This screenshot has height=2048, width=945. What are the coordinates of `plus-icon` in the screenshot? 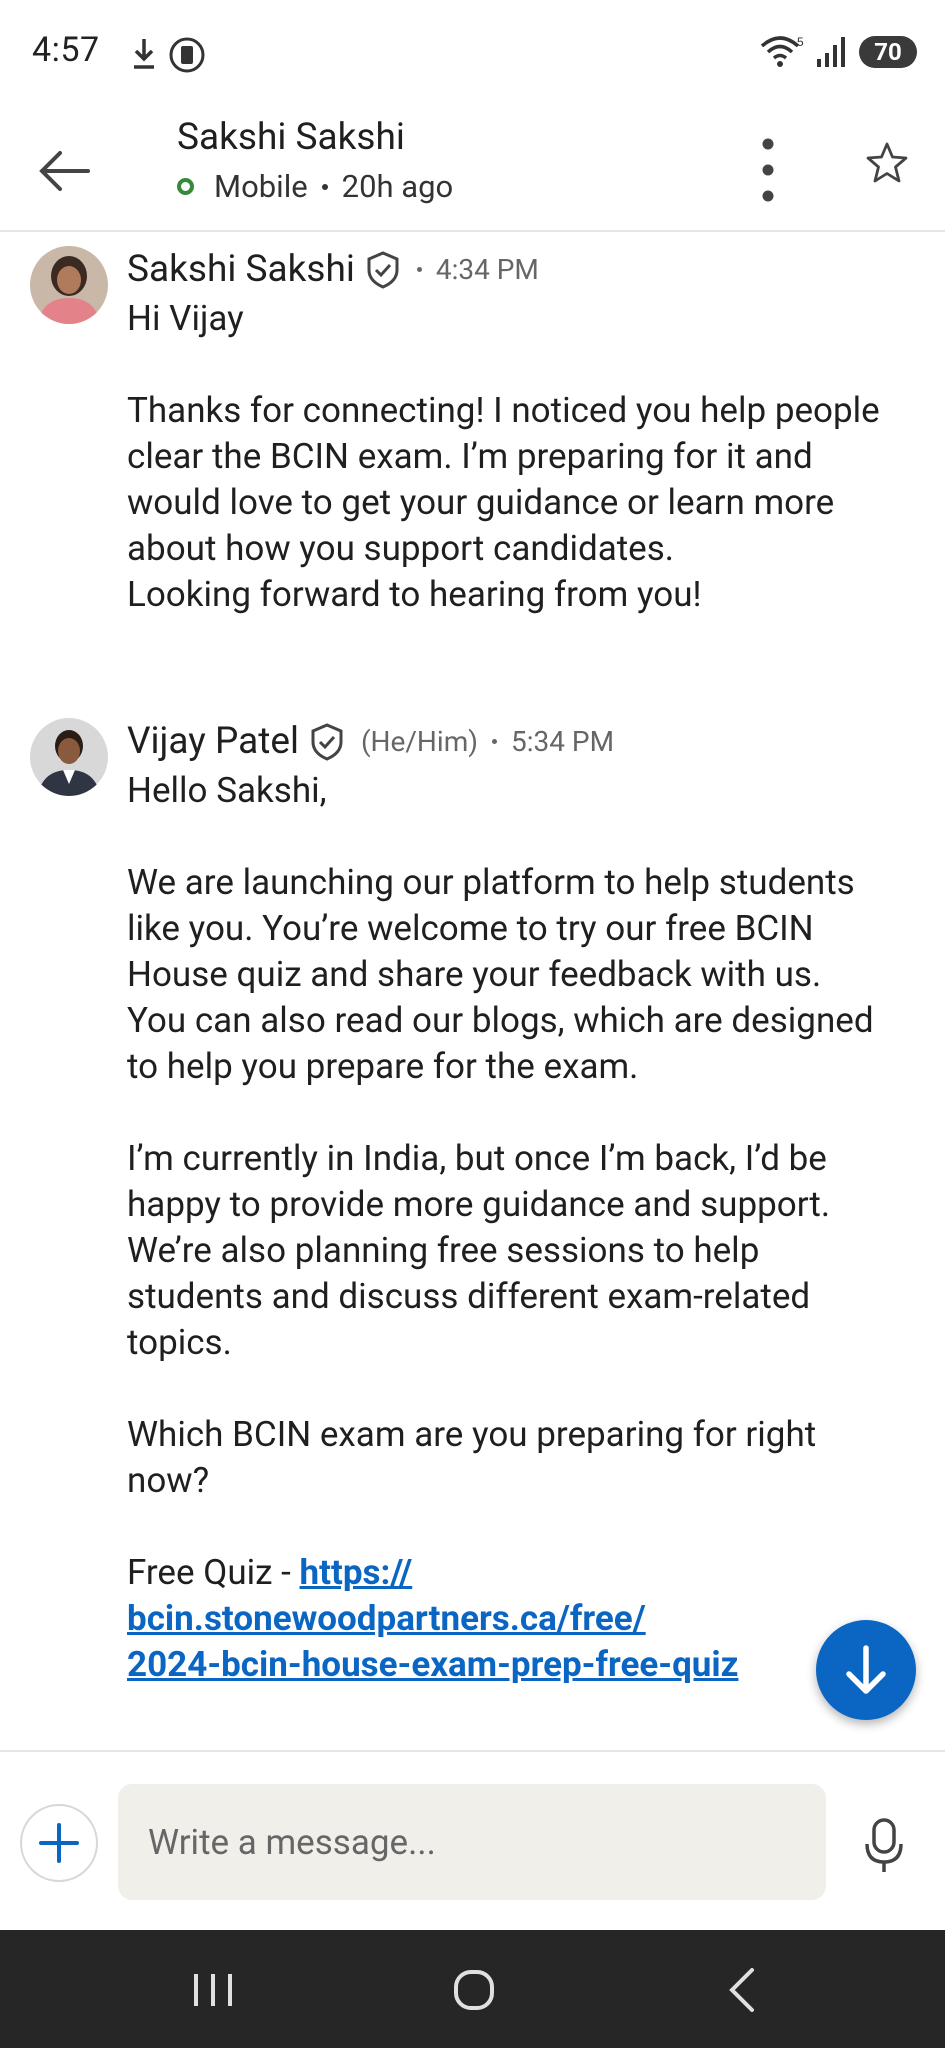 It's located at (59, 1843).